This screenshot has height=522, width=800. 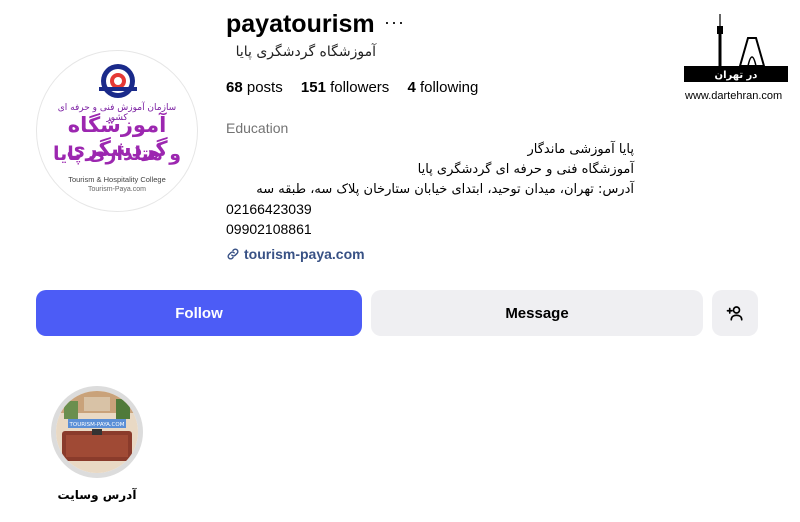 What do you see at coordinates (394, 22) in the screenshot?
I see `more-horizontal-icon: ···` at bounding box center [394, 22].